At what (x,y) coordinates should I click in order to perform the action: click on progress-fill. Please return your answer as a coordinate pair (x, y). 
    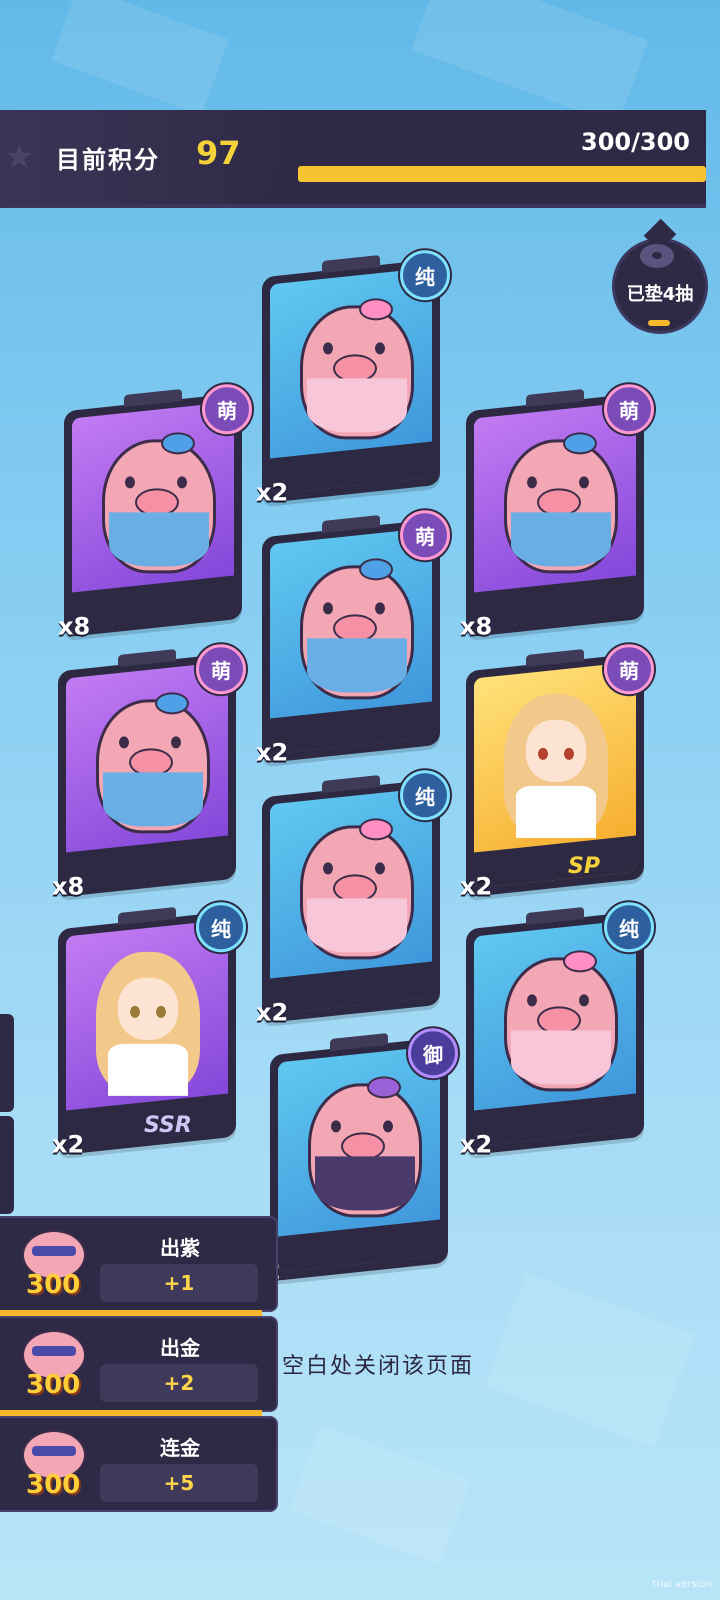
    Looking at the image, I should click on (502, 174).